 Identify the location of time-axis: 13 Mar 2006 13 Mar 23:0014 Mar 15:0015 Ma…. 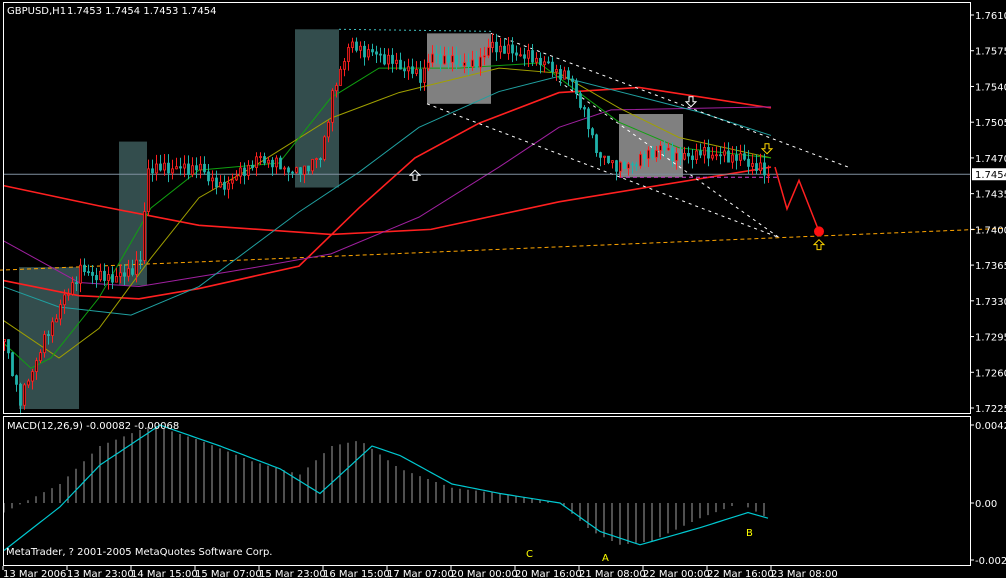
(420, 572).